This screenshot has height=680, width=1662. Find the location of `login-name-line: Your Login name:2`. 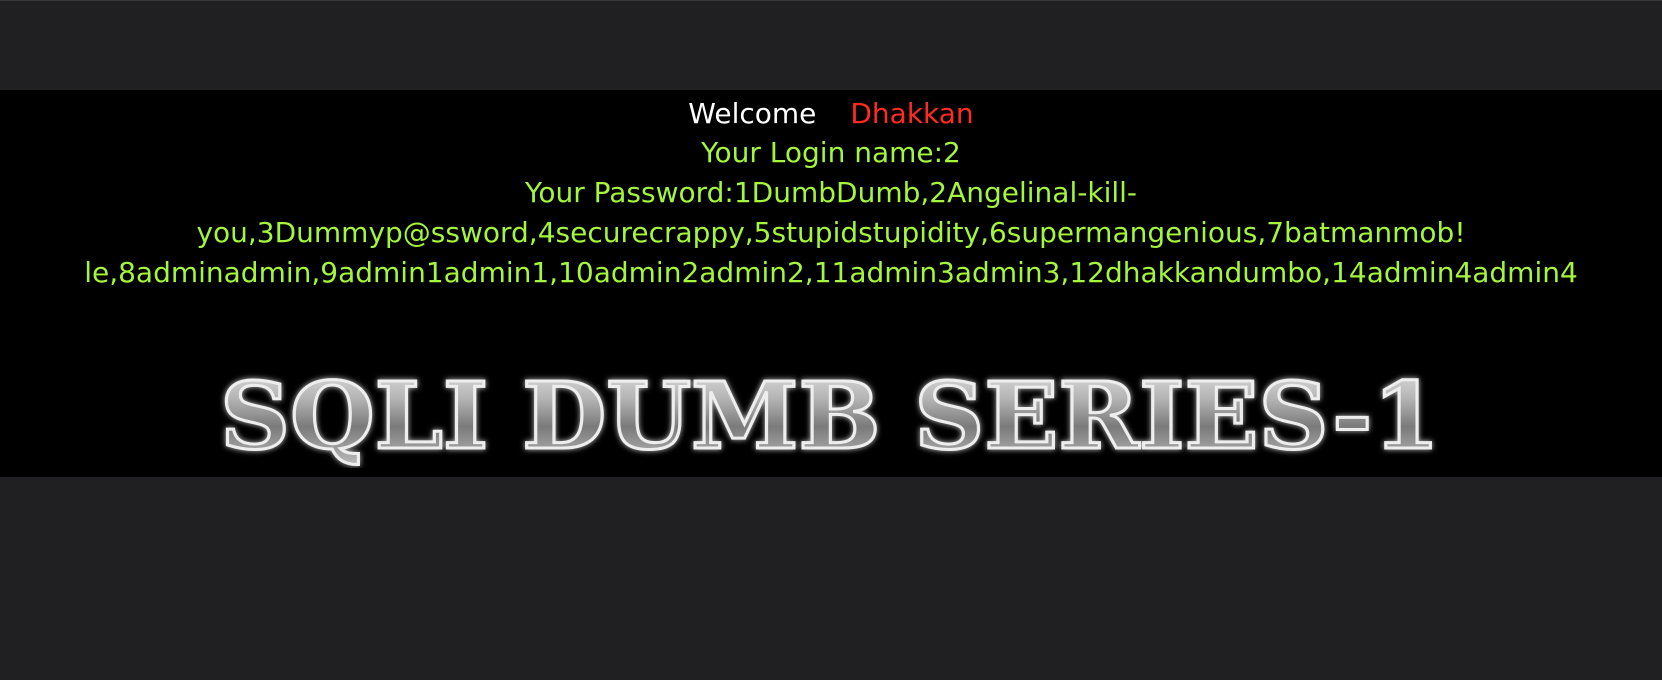

login-name-line: Your Login name:2 is located at coordinates (831, 152).